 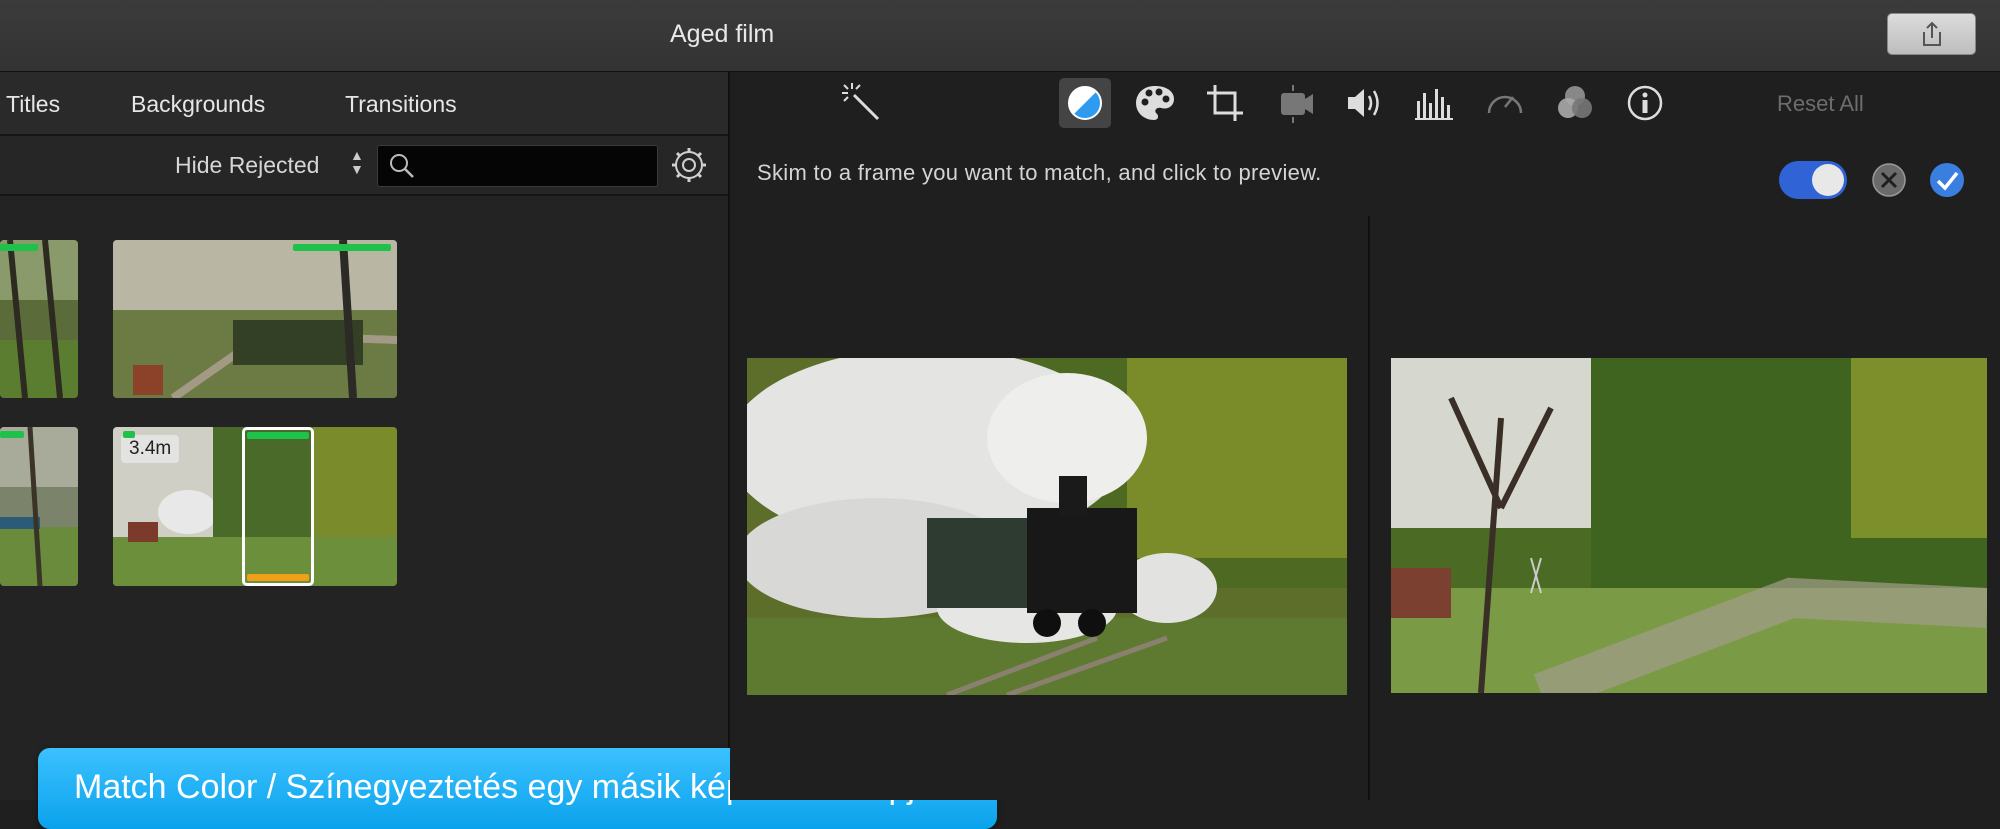 I want to click on tab-backgrounds: Backgrounds, so click(x=198, y=104).